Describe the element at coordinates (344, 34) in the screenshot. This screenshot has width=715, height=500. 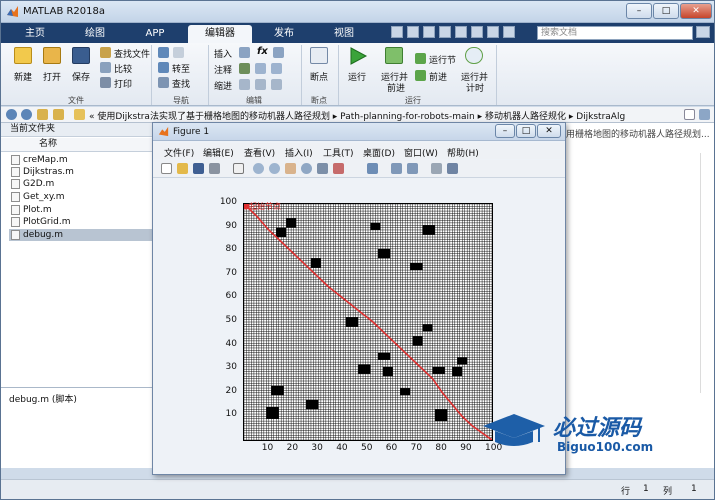
I see `tab-view: 视图` at that location.